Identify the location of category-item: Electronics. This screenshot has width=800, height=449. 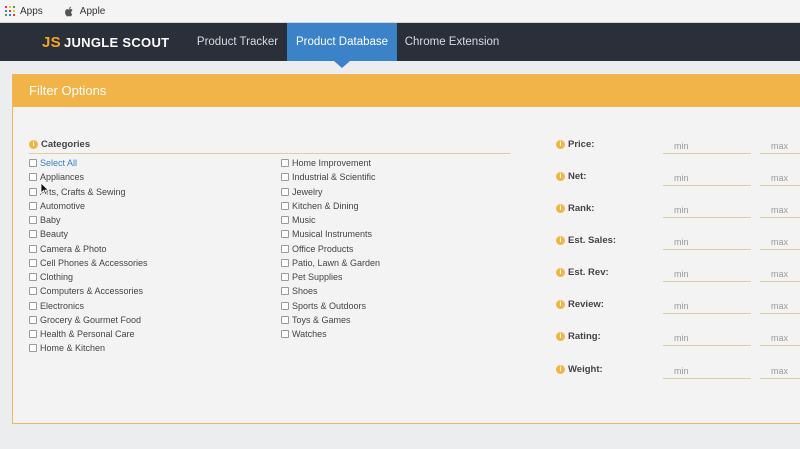
(56, 306).